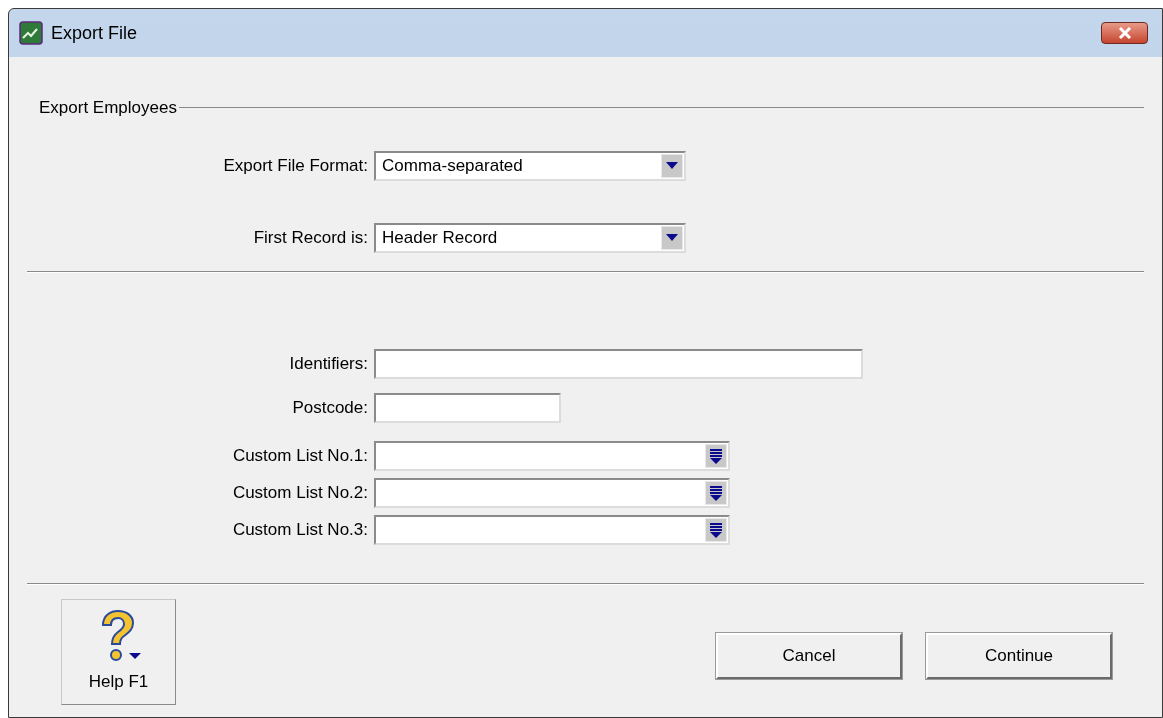  I want to click on section-title: Export Employees, so click(108, 108).